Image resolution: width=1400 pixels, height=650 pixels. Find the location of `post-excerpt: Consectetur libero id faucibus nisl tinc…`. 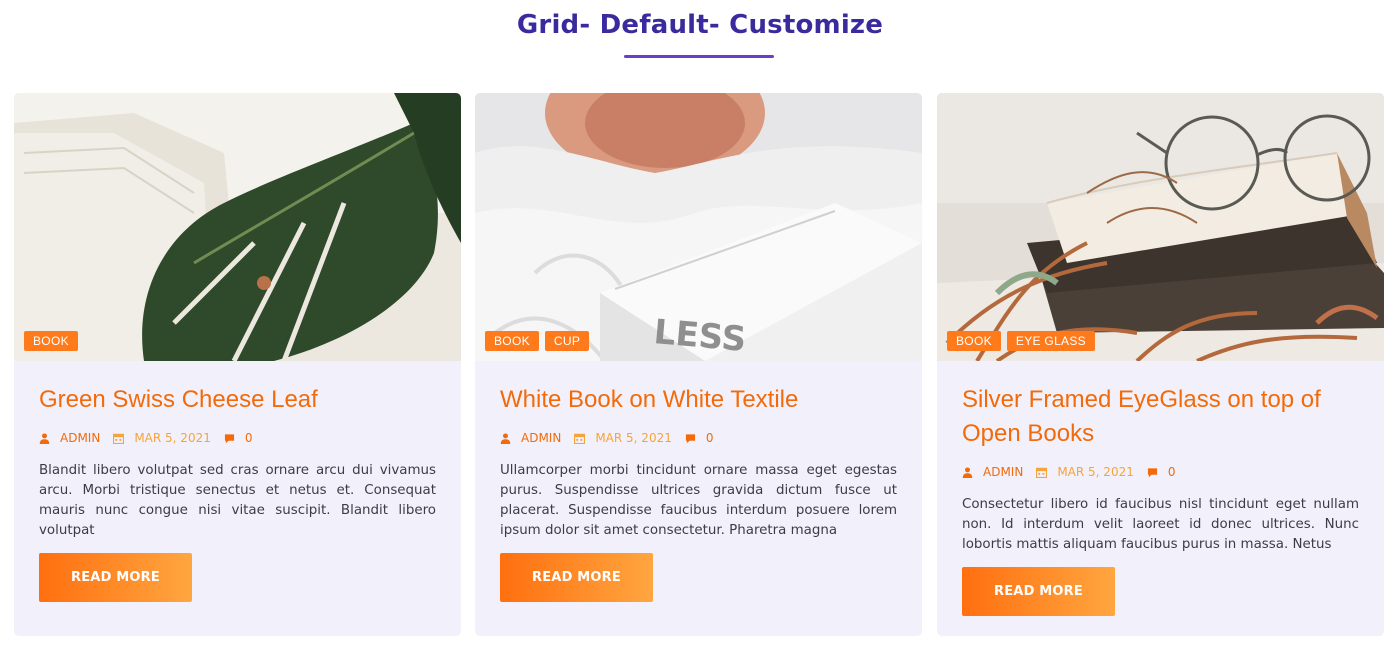

post-excerpt: Consectetur libero id faucibus nisl tinc… is located at coordinates (1160, 524).